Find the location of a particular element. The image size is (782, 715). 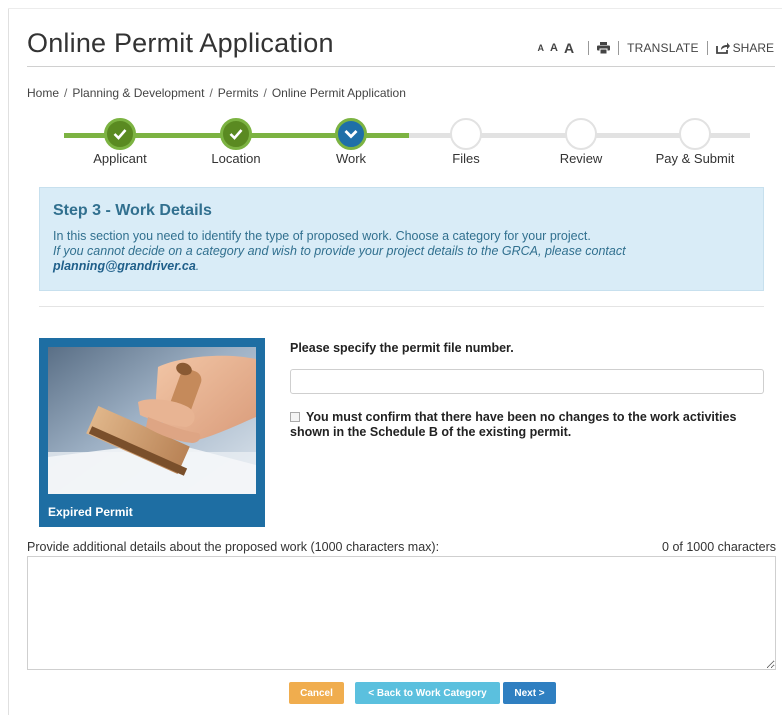

step-label: Review is located at coordinates (581, 158).